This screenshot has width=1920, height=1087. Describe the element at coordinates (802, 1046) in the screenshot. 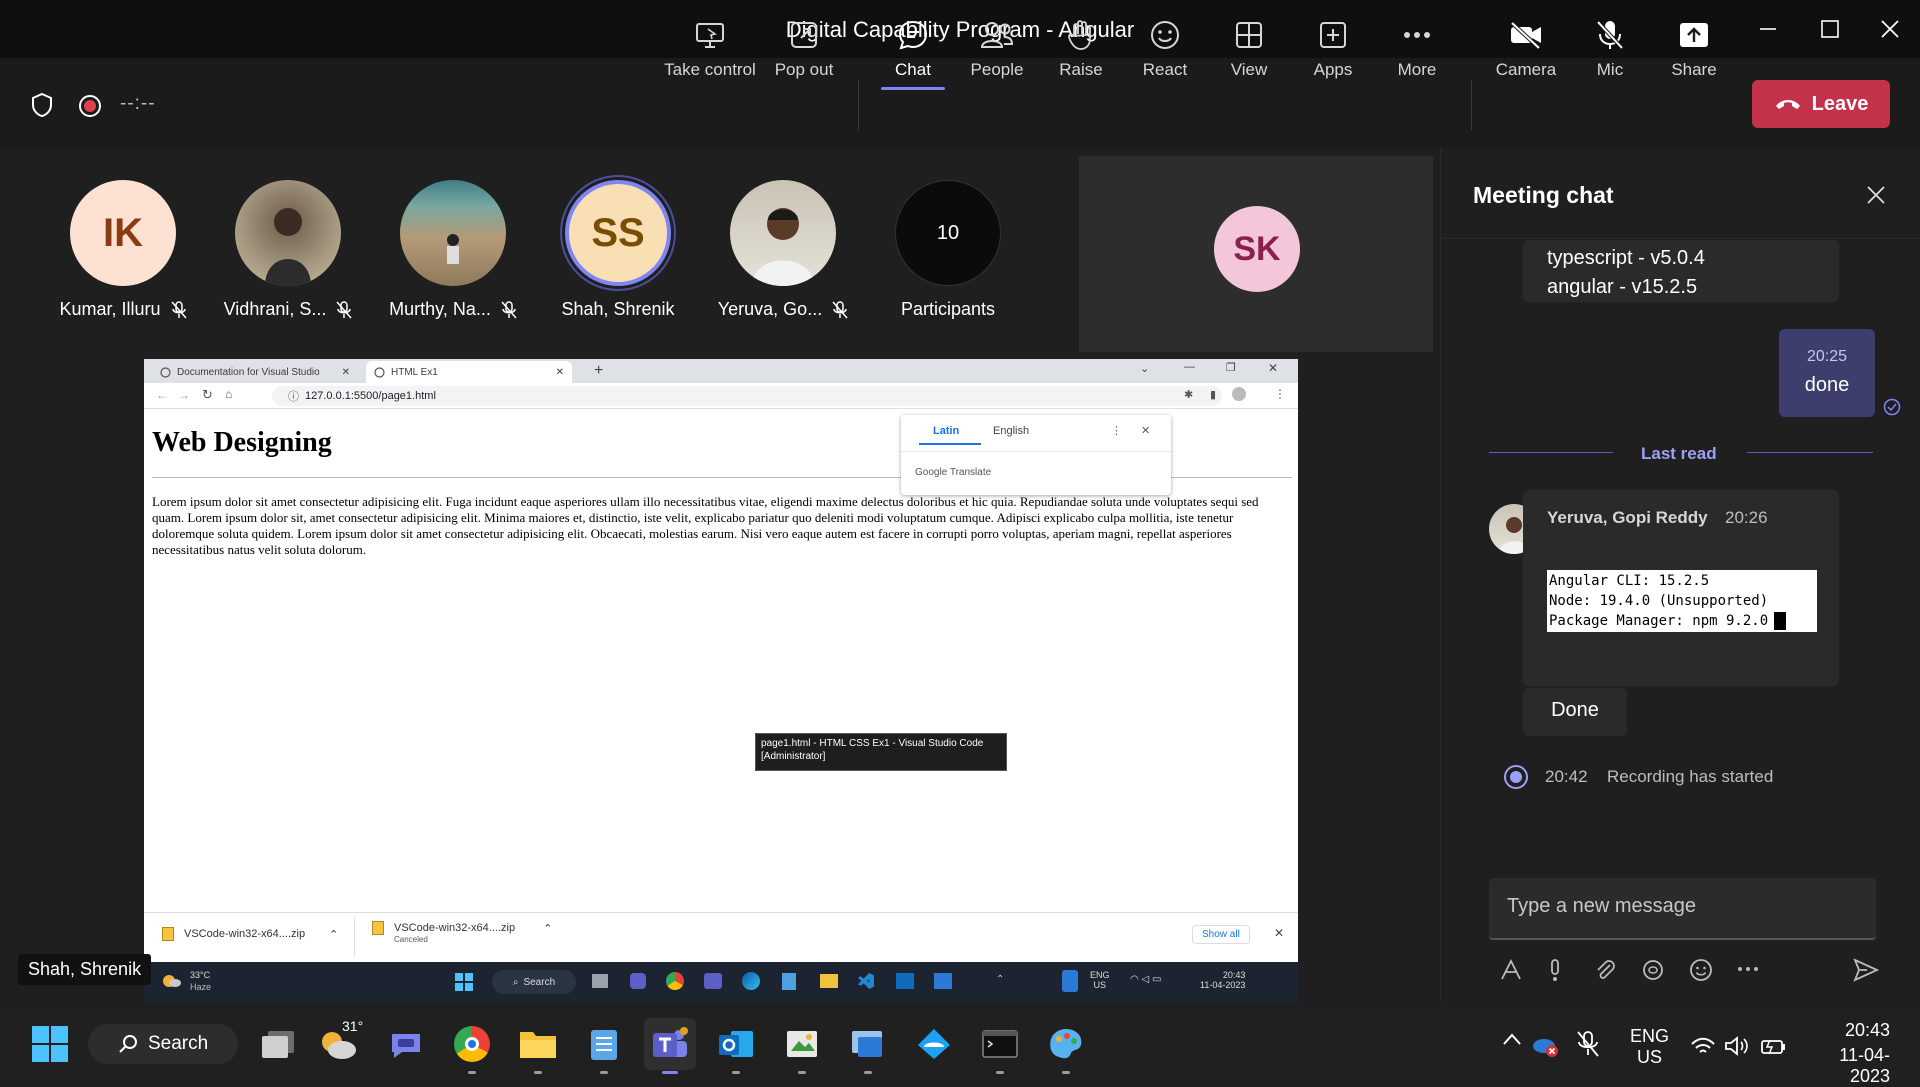

I see `photos-app-icon` at that location.